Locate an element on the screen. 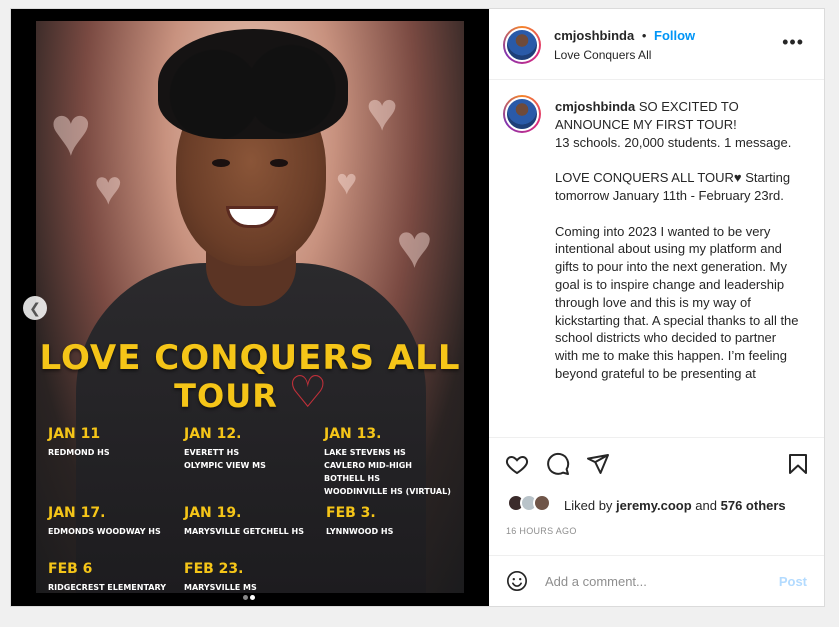 The width and height of the screenshot is (839, 627). username-link: cmjoshbinda is located at coordinates (594, 35).